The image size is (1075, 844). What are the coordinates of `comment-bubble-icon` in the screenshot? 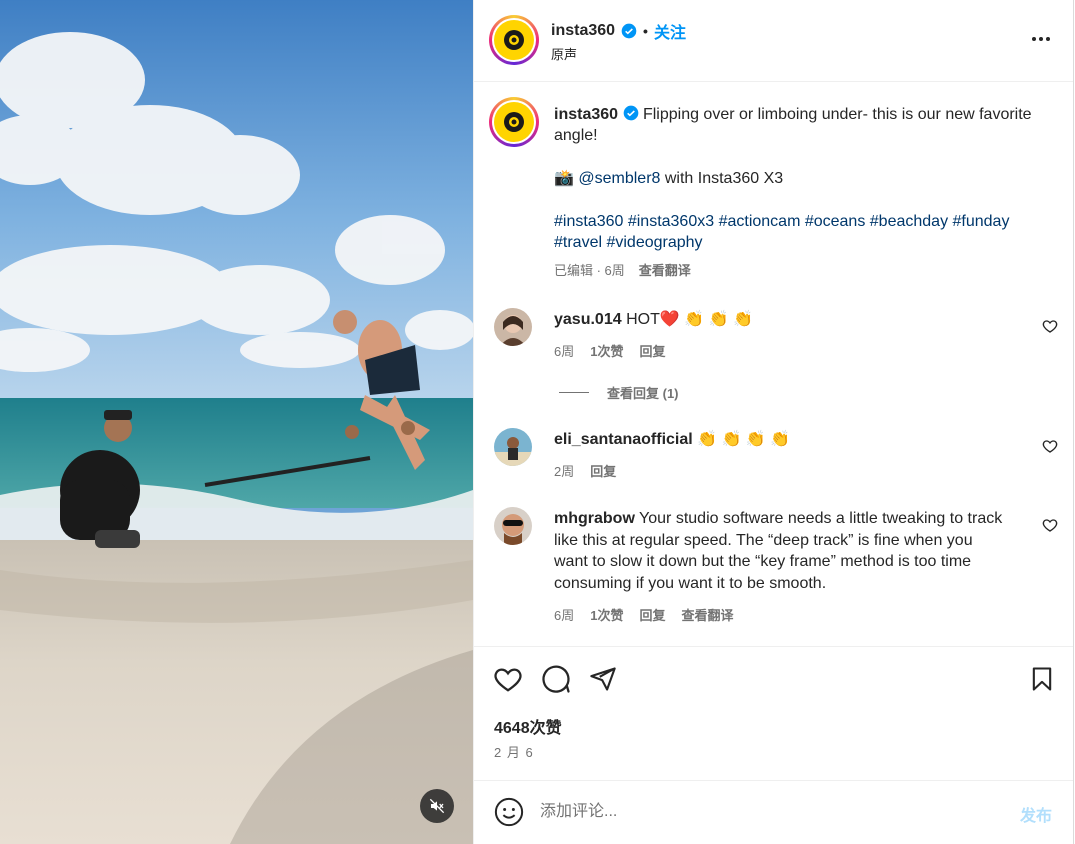 It's located at (556, 679).